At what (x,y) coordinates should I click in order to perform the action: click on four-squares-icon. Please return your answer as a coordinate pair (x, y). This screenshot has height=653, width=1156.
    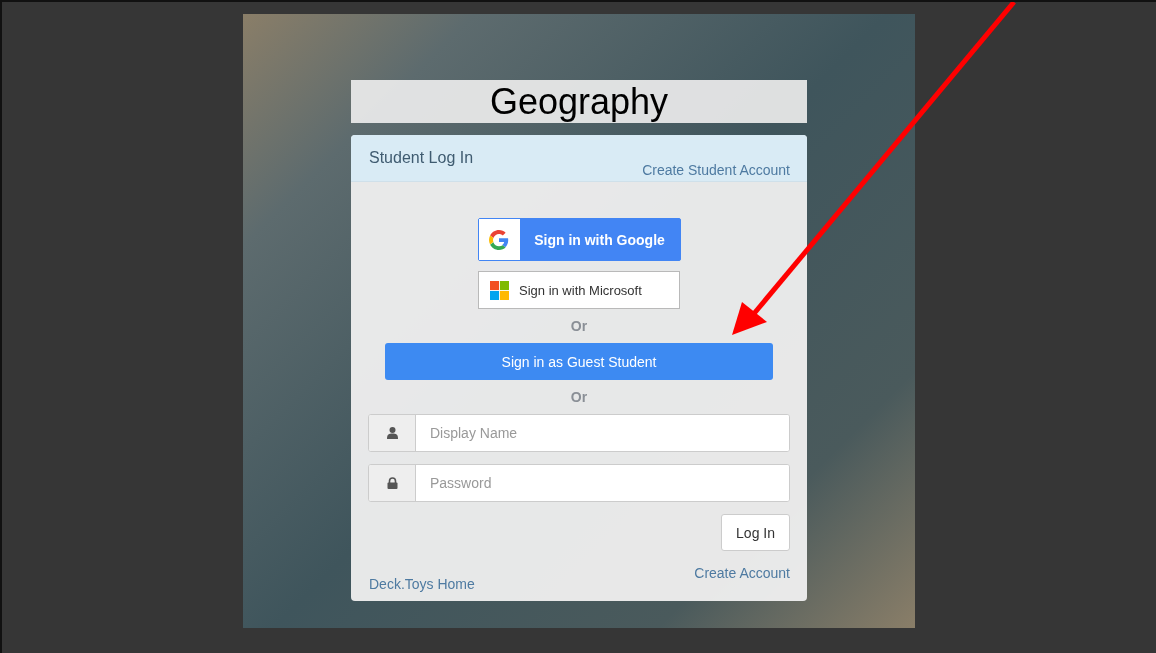
    Looking at the image, I should click on (499, 290).